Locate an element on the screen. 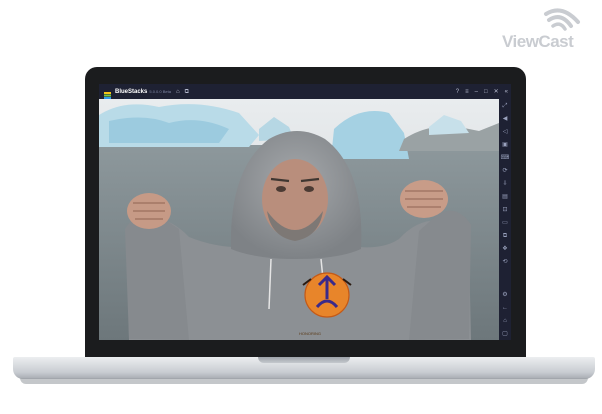 The width and height of the screenshot is (602, 414). home-icon: ⌂ is located at coordinates (178, 92).